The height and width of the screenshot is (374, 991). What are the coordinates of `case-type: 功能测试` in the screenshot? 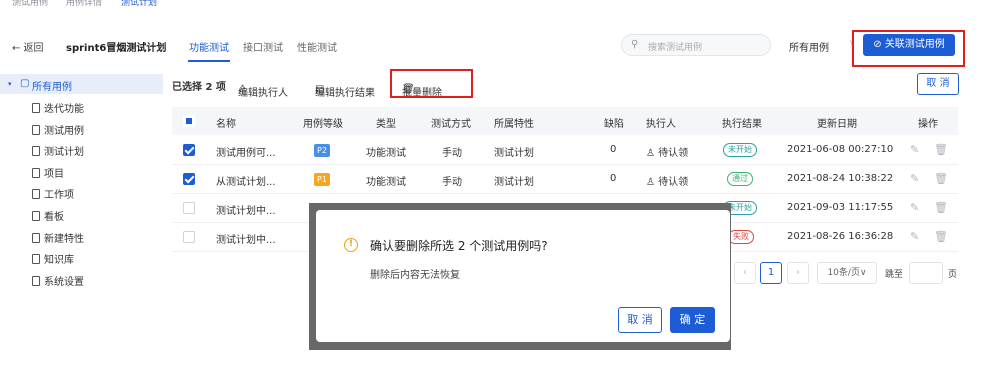 It's located at (386, 182).